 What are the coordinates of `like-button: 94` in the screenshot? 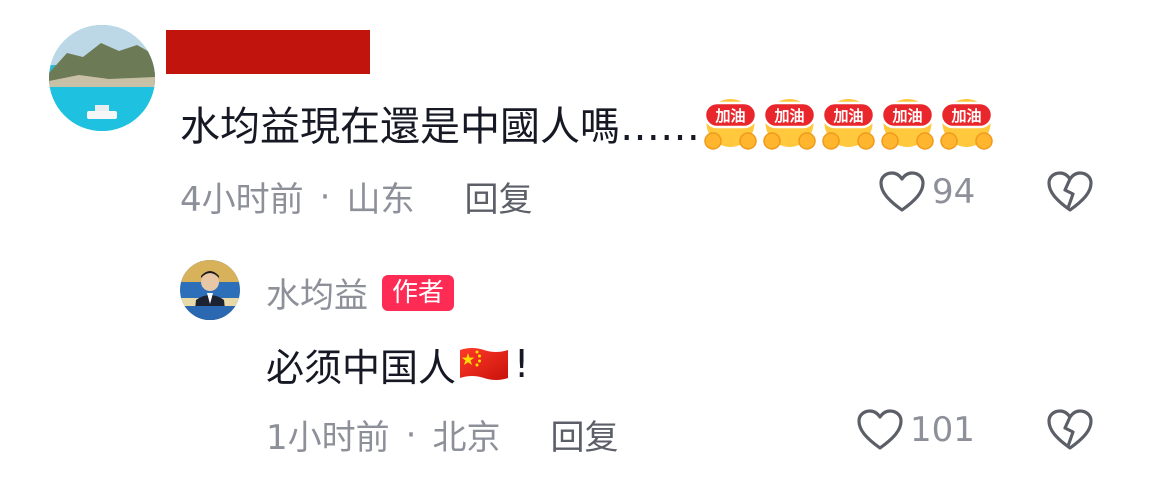 It's located at (926, 192).